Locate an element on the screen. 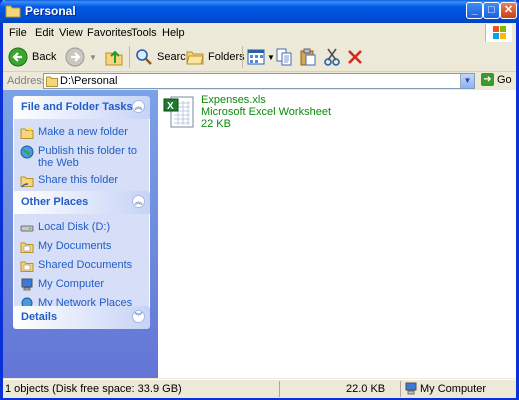 The width and height of the screenshot is (519, 400). paste-button is located at coordinates (308, 57).